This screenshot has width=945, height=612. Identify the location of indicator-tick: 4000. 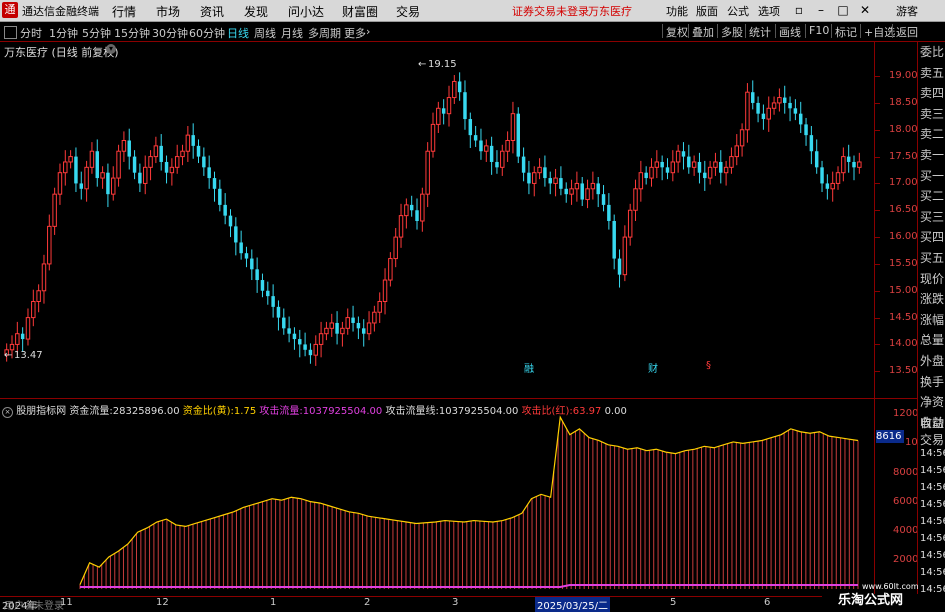
(906, 530).